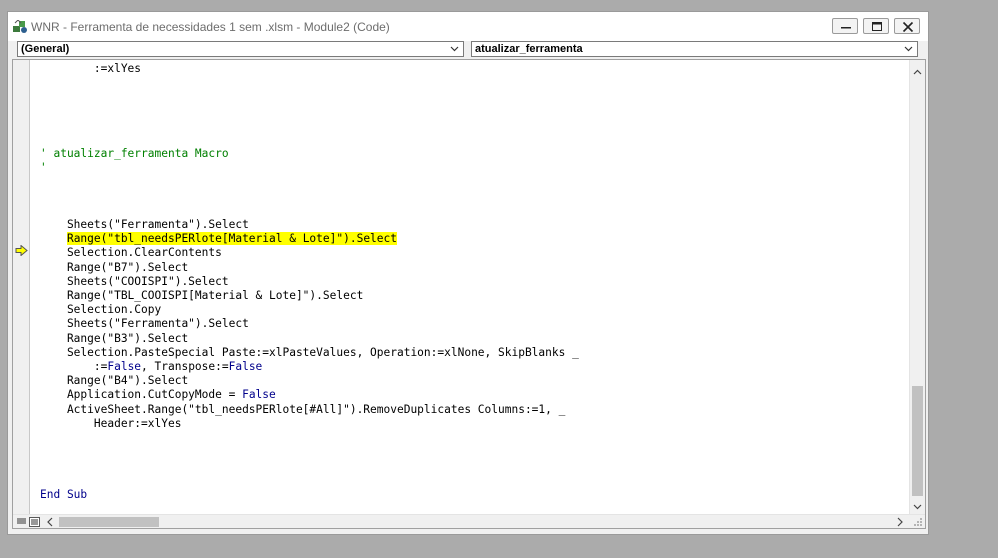 The width and height of the screenshot is (998, 558). What do you see at coordinates (917, 72) in the screenshot?
I see `scroll-up-icon` at bounding box center [917, 72].